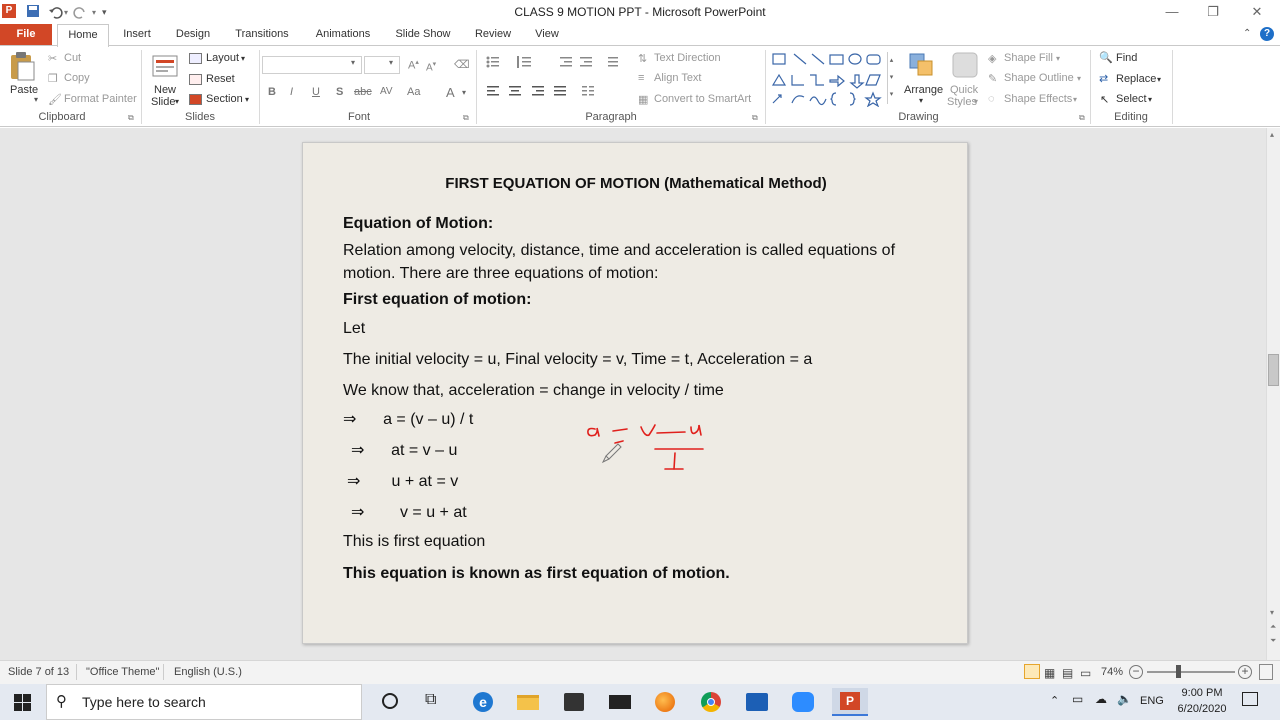 This screenshot has height=720, width=1280. Describe the element at coordinates (408, 419) in the screenshot. I see `slide-equation-line: ⇒ a = (v – u) / t` at that location.